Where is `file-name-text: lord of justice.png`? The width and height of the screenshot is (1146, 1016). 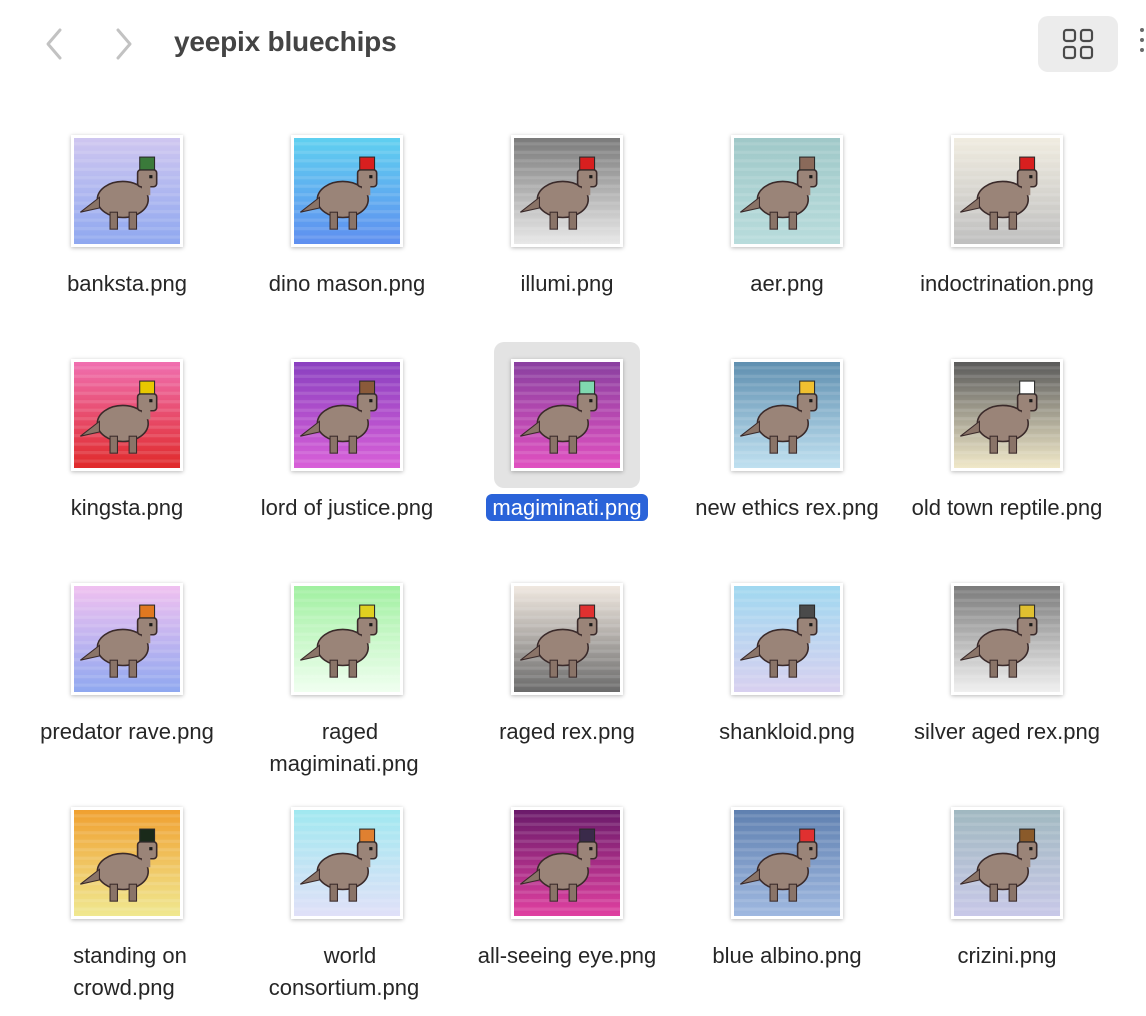 file-name-text: lord of justice.png is located at coordinates (347, 507).